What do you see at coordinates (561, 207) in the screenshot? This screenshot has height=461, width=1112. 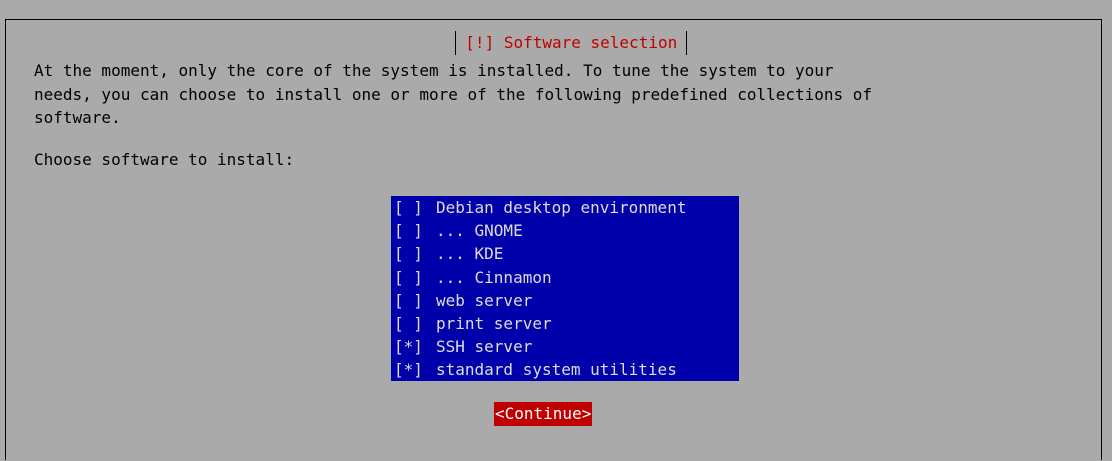 I see `option-label: Debian desktop environment` at bounding box center [561, 207].